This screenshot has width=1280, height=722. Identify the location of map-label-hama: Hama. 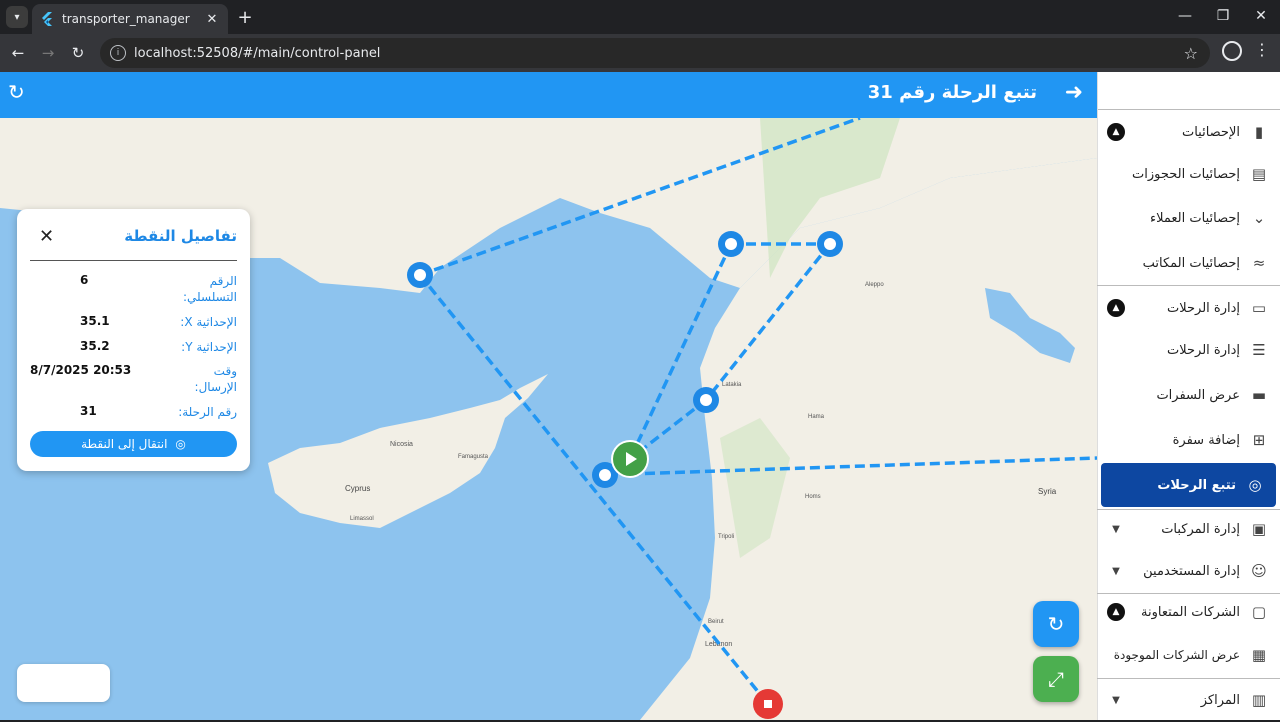
(816, 417).